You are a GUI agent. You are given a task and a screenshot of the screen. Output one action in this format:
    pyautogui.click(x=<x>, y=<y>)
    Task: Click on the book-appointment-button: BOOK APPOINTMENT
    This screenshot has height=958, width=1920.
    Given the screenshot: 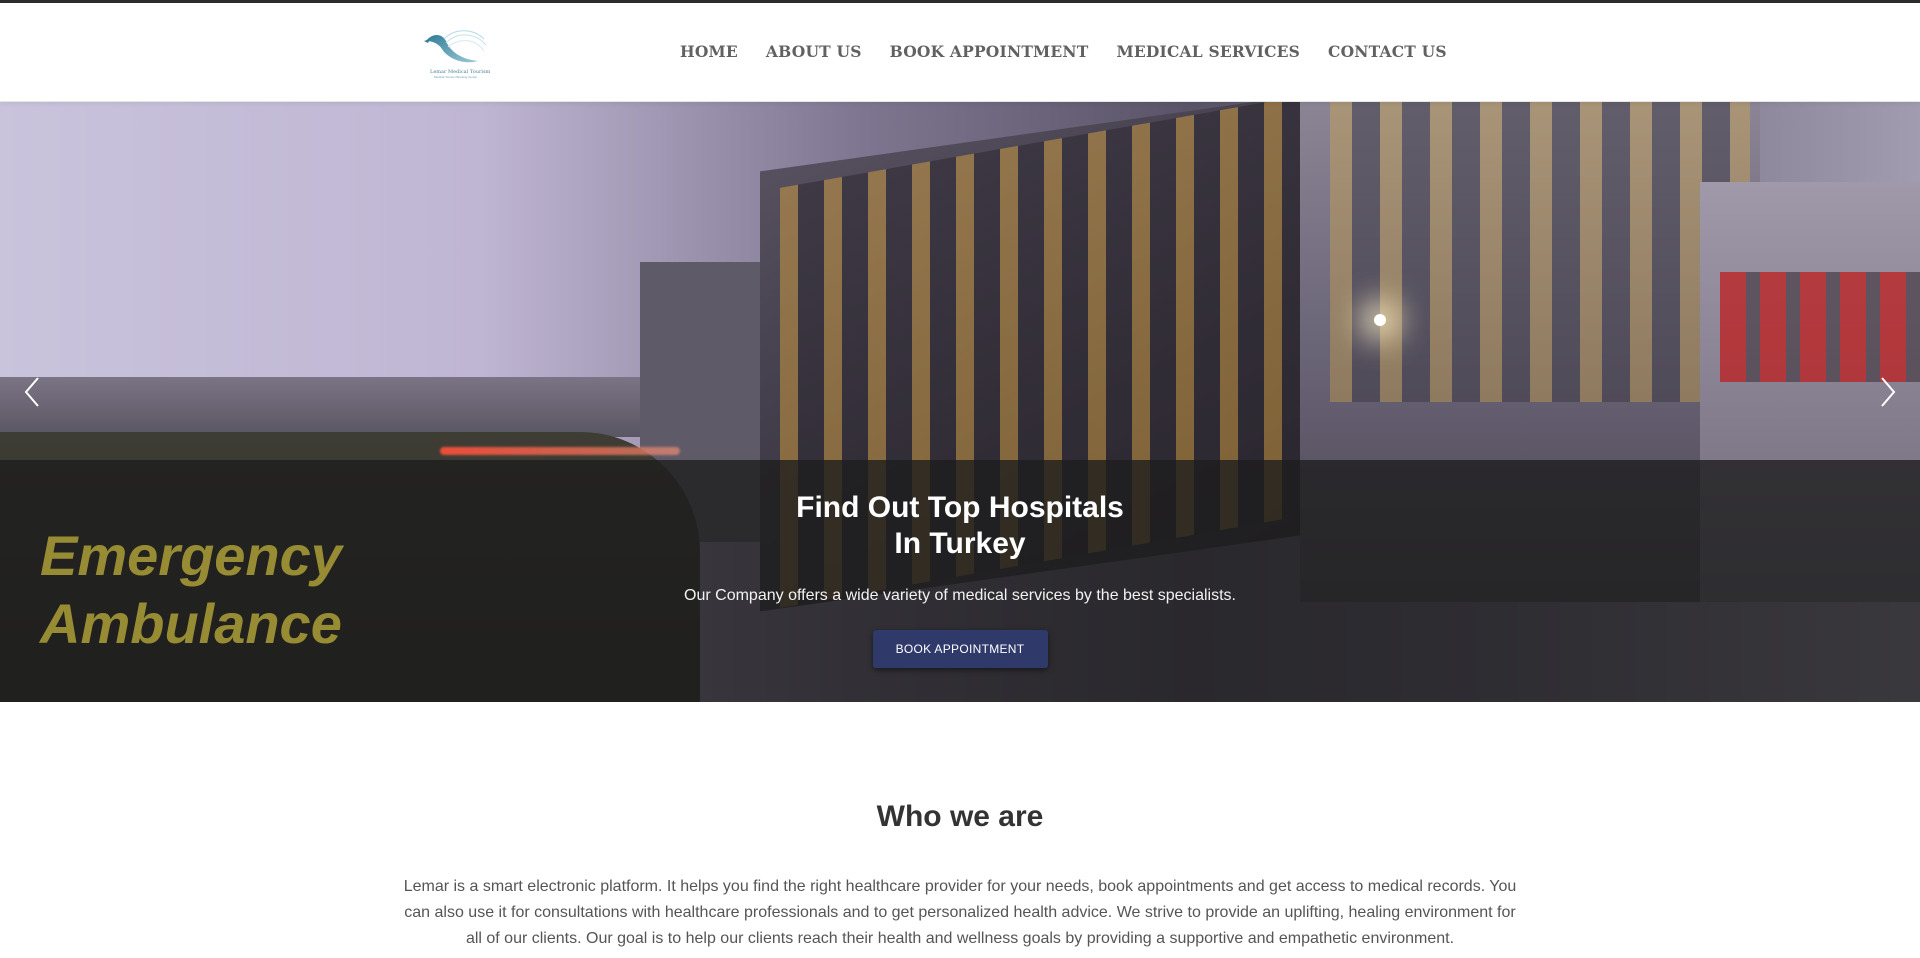 What is the action you would take?
    pyautogui.click(x=960, y=649)
    